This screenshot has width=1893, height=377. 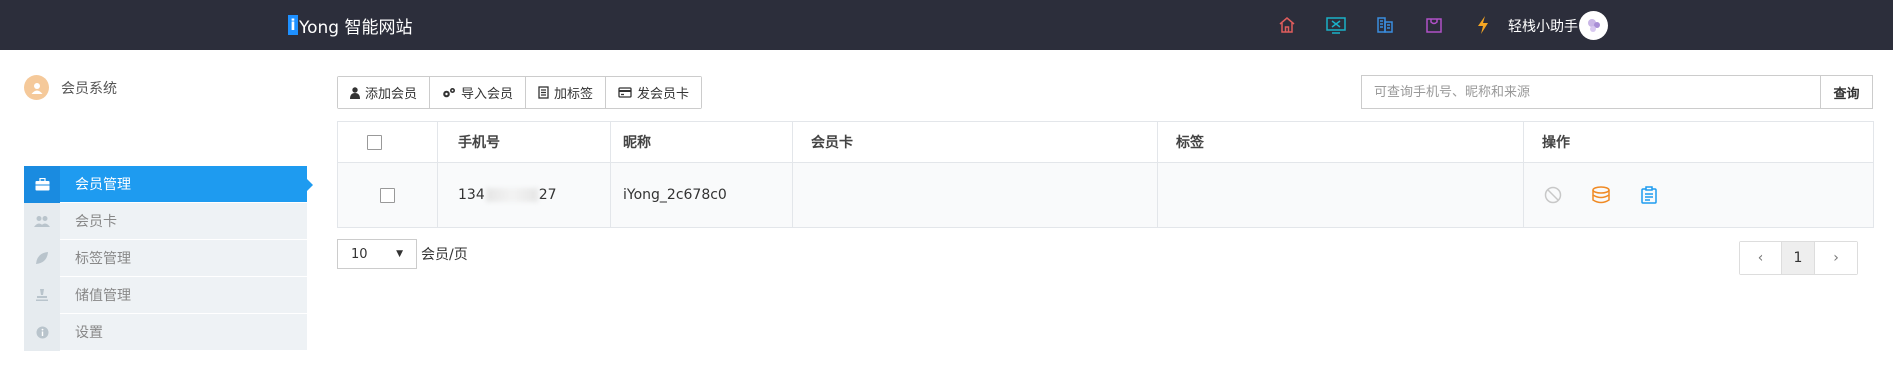 I want to click on search-bar: 查询, so click(x=1617, y=92).